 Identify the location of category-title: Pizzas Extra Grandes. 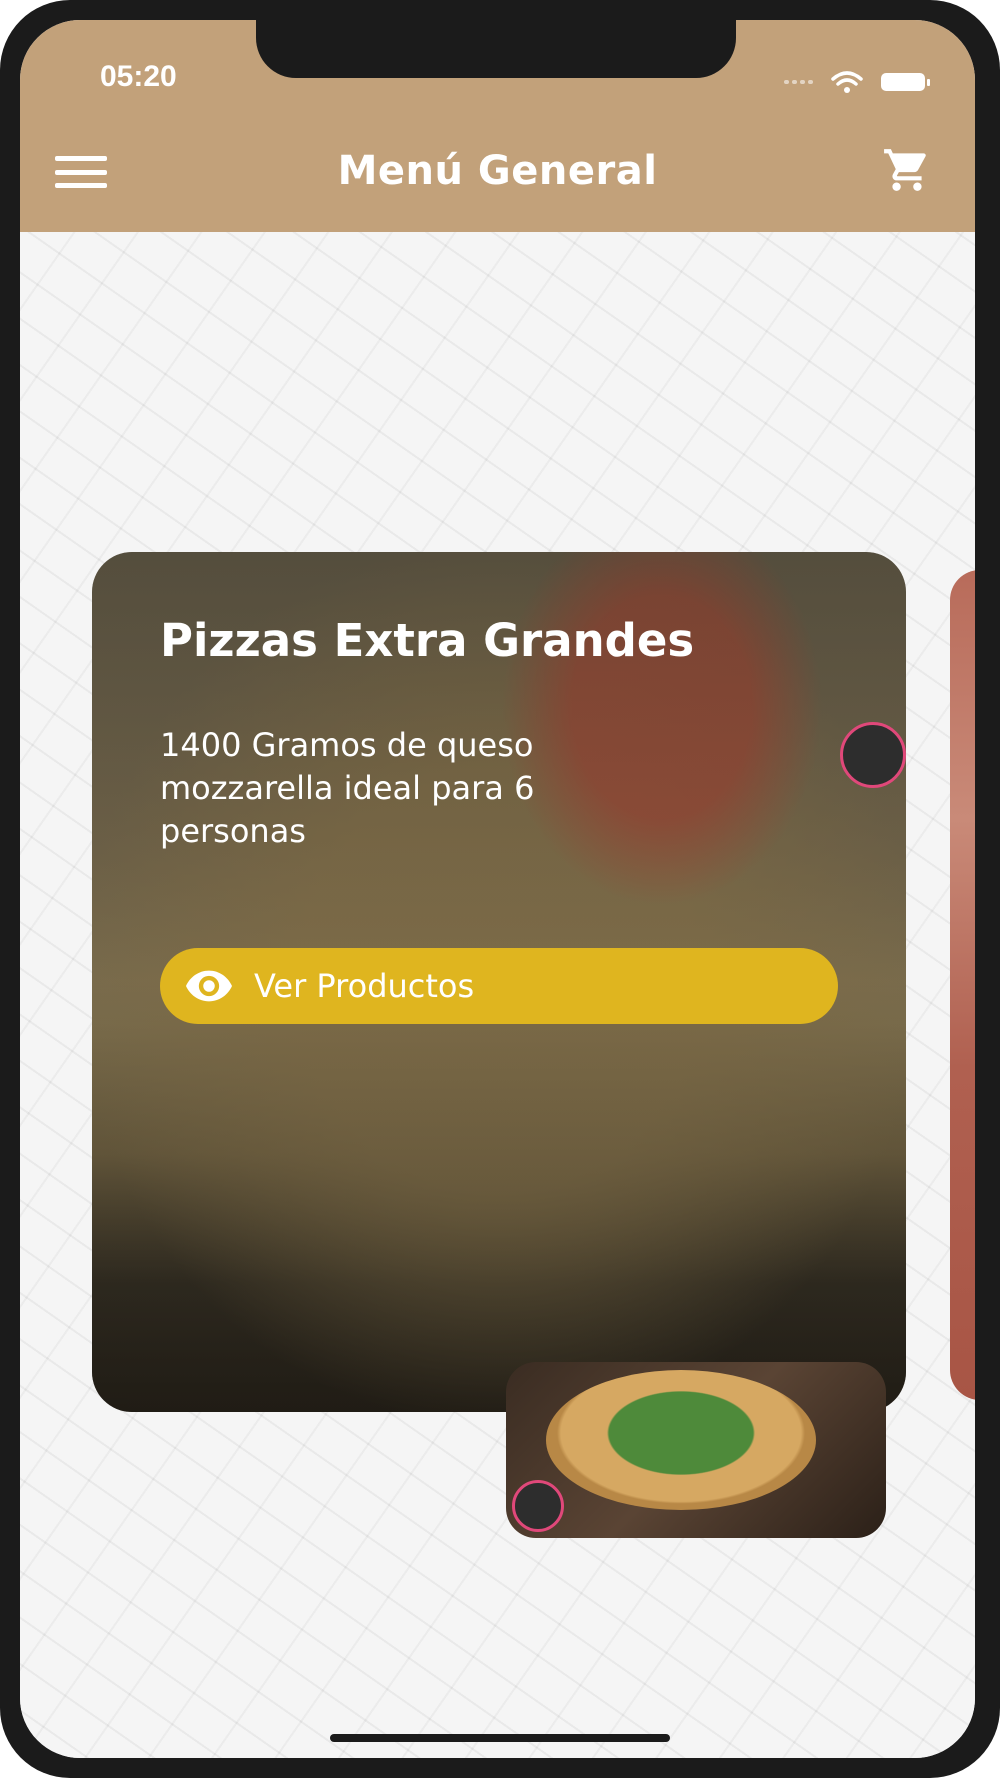
(427, 640).